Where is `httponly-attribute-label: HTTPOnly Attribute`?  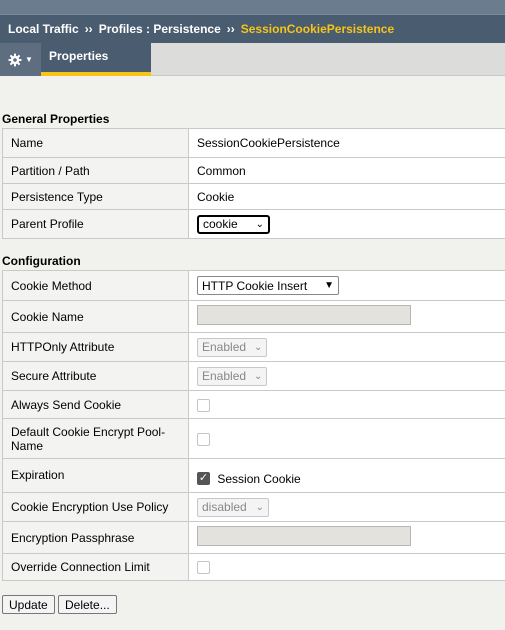 httponly-attribute-label: HTTPOnly Attribute is located at coordinates (95, 347).